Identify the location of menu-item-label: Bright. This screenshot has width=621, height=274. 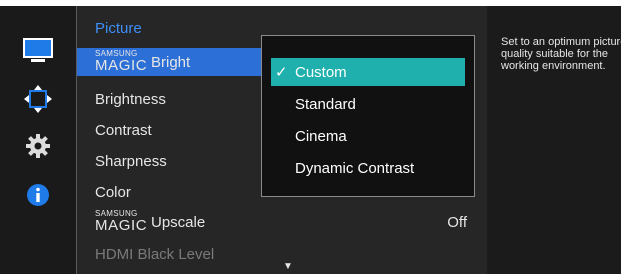
(171, 62).